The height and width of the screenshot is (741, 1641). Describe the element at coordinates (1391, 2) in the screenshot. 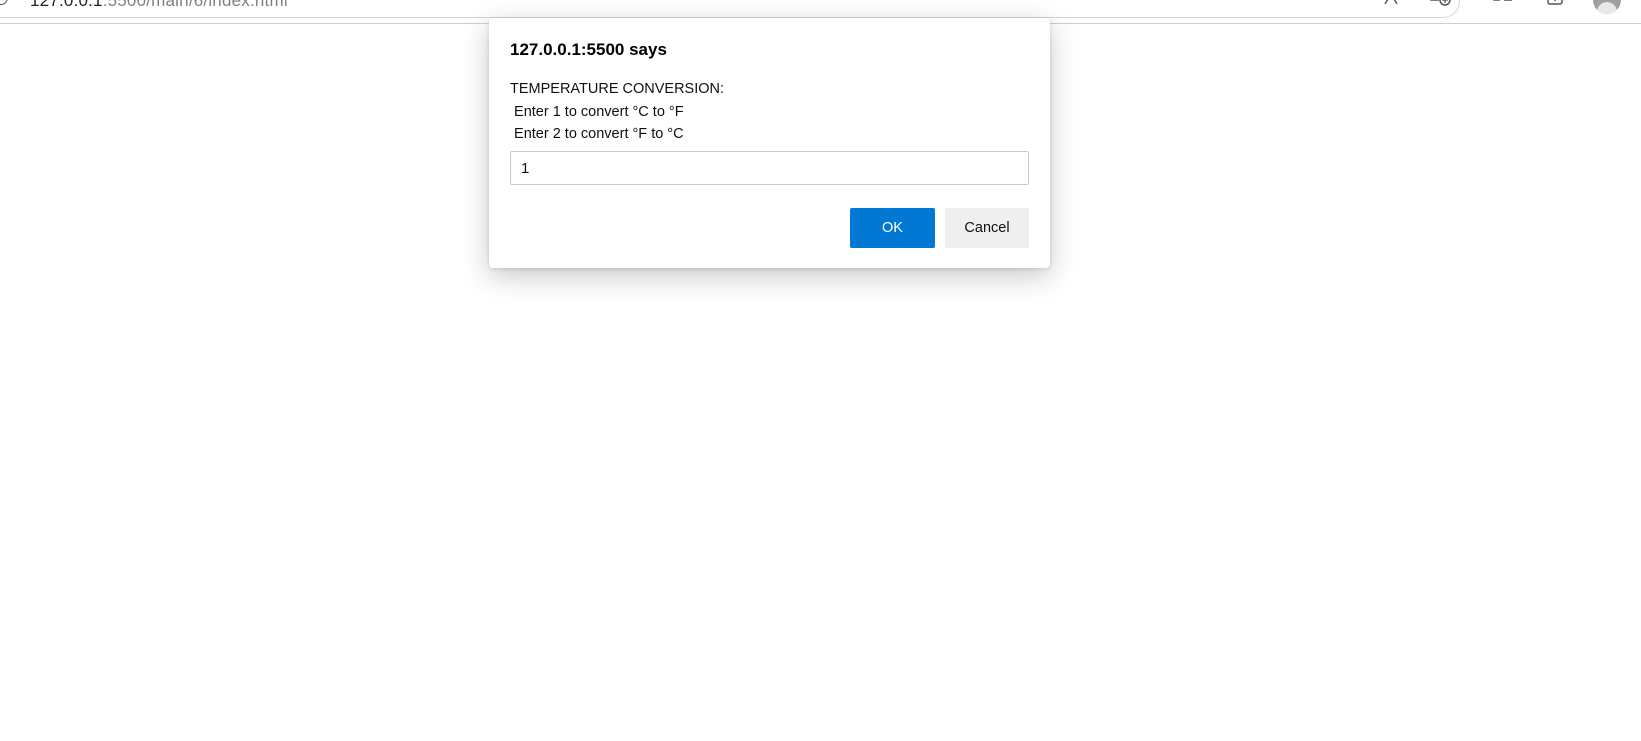

I see `read-aloud-icon` at that location.